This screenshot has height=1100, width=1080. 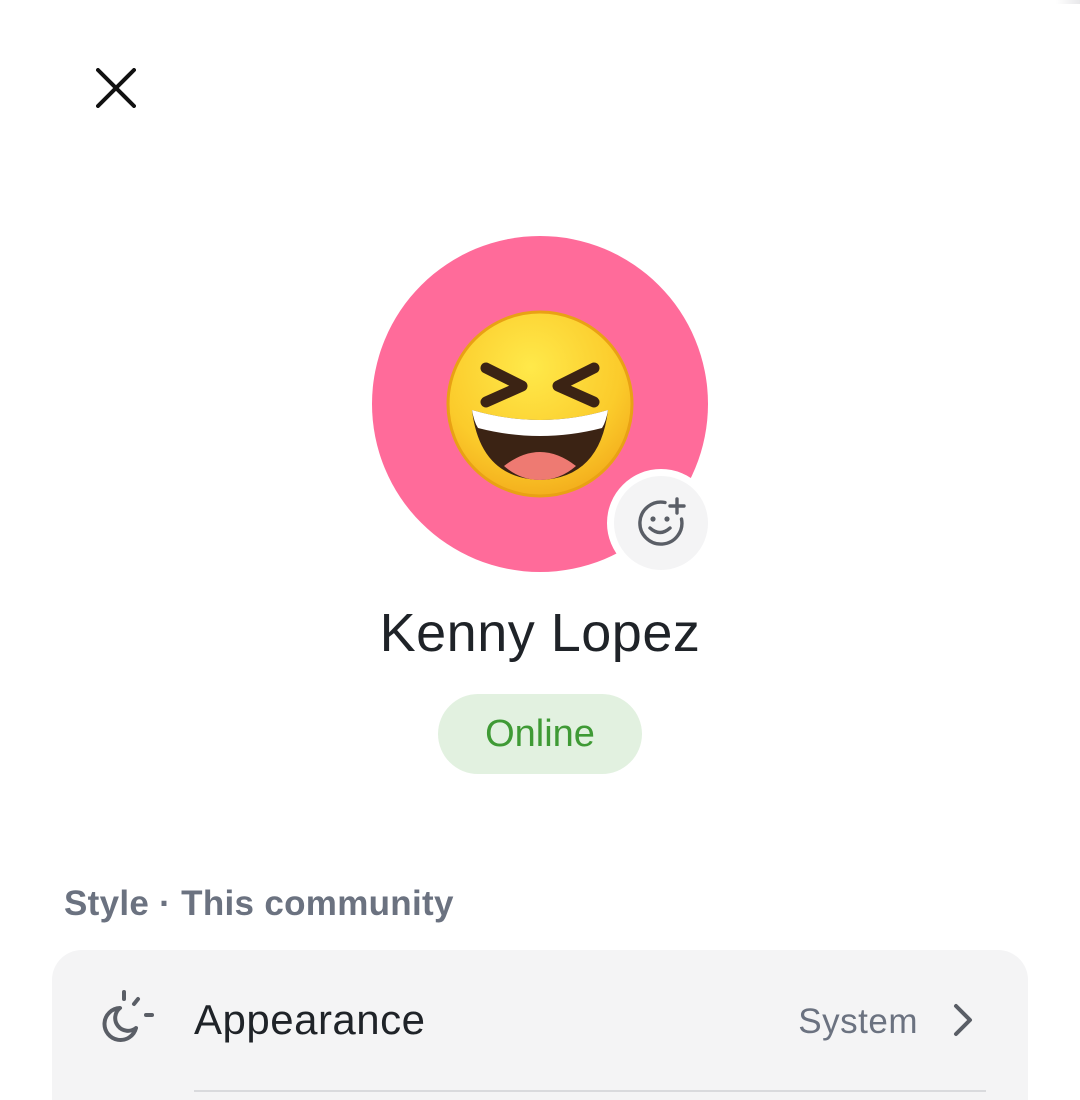 I want to click on grinning-squinting-face-icon, so click(x=540, y=404).